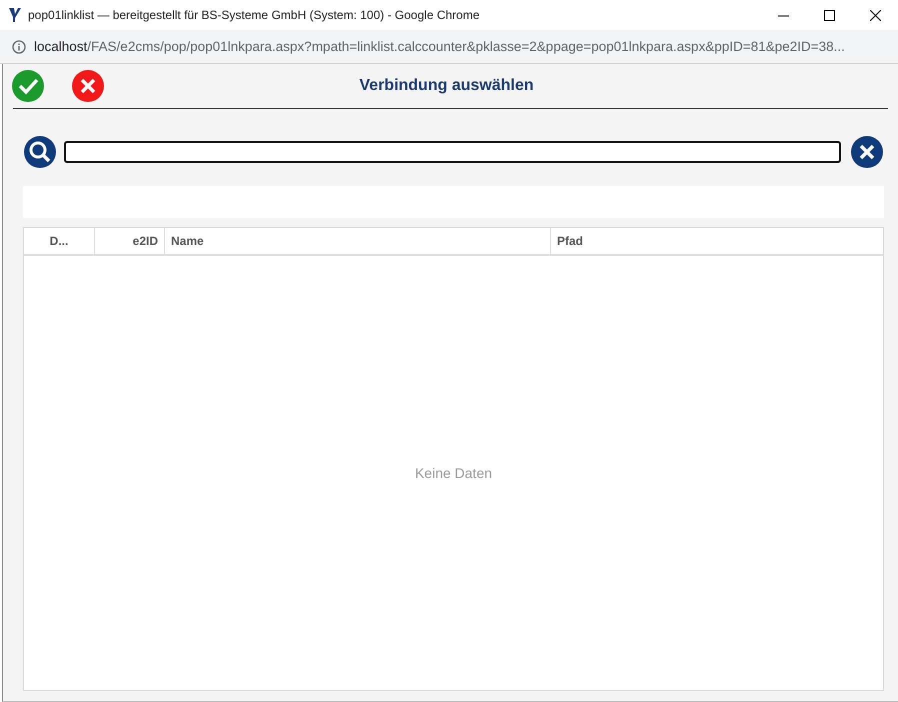 The height and width of the screenshot is (702, 898). What do you see at coordinates (28, 86) in the screenshot?
I see `confirm-button` at bounding box center [28, 86].